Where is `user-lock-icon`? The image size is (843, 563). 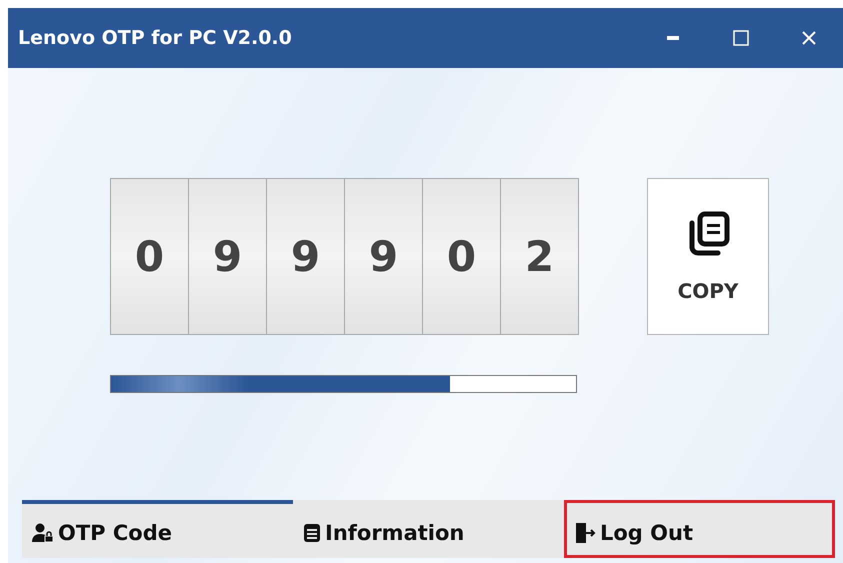 user-lock-icon is located at coordinates (43, 533).